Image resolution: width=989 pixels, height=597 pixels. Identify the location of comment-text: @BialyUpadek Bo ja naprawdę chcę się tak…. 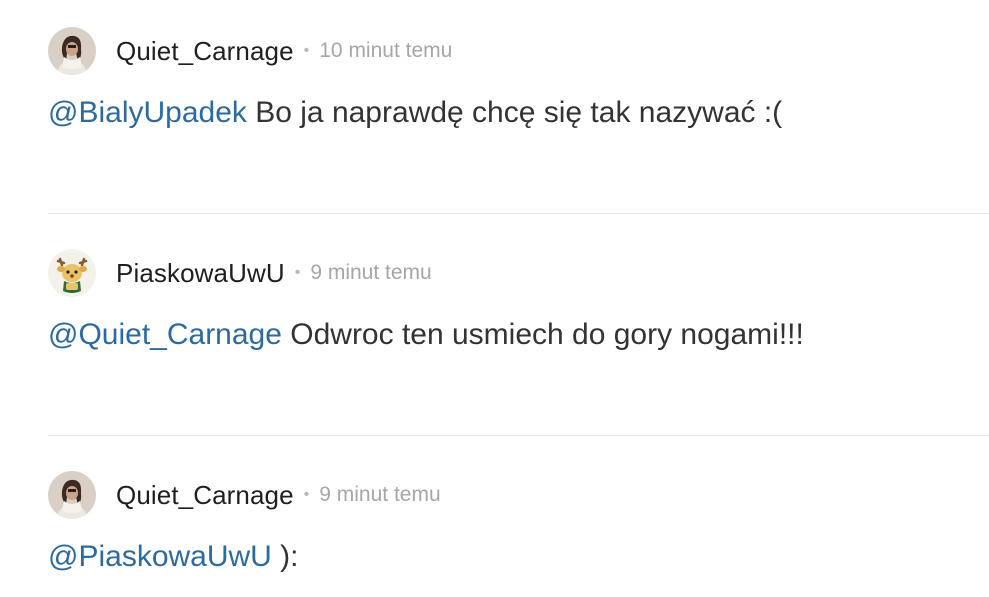
(518, 113).